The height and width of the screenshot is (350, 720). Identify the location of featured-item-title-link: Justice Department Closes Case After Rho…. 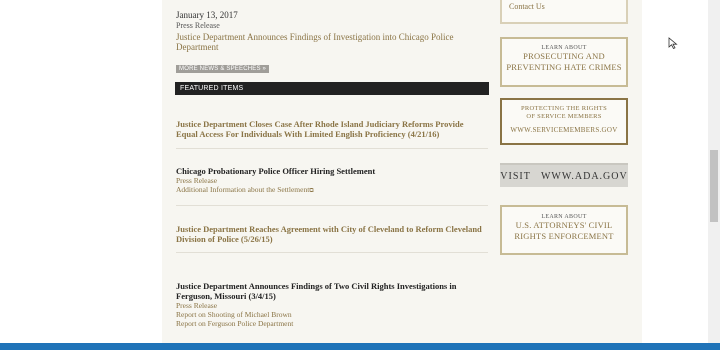
(331, 129).